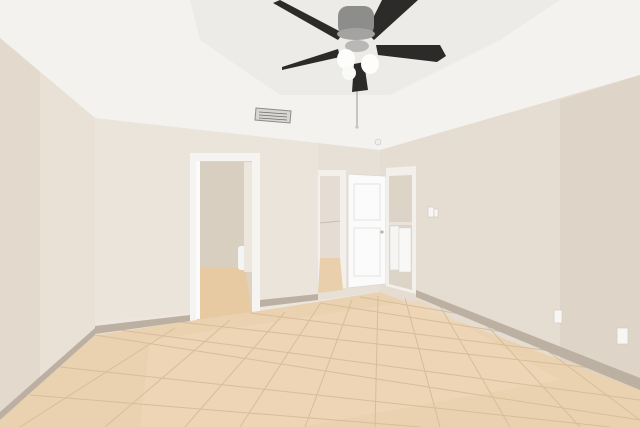 The width and height of the screenshot is (640, 427). I want to click on closet-floor, so click(330, 275).